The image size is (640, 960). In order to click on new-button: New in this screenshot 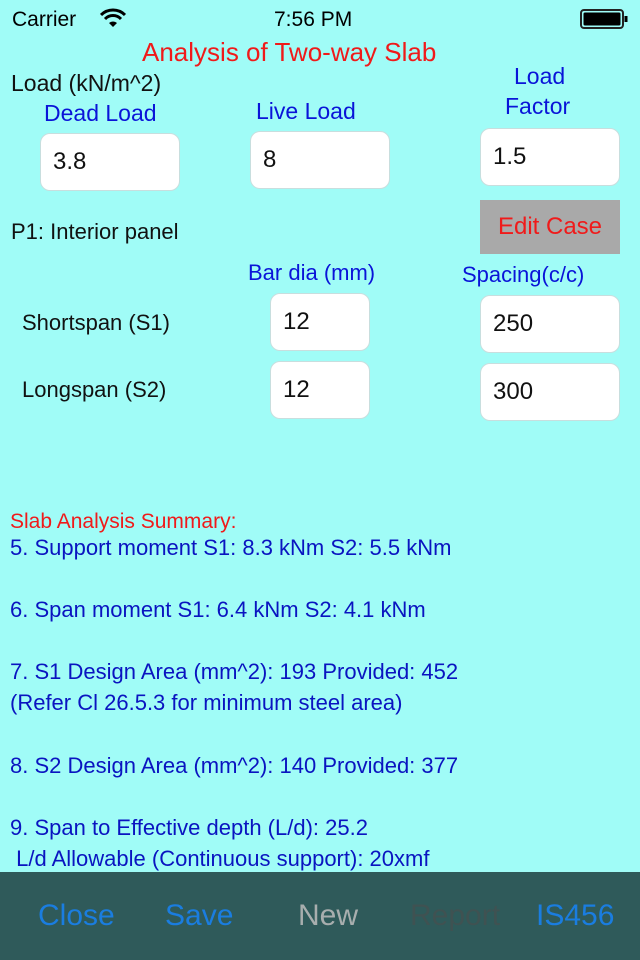, I will do `click(328, 916)`.